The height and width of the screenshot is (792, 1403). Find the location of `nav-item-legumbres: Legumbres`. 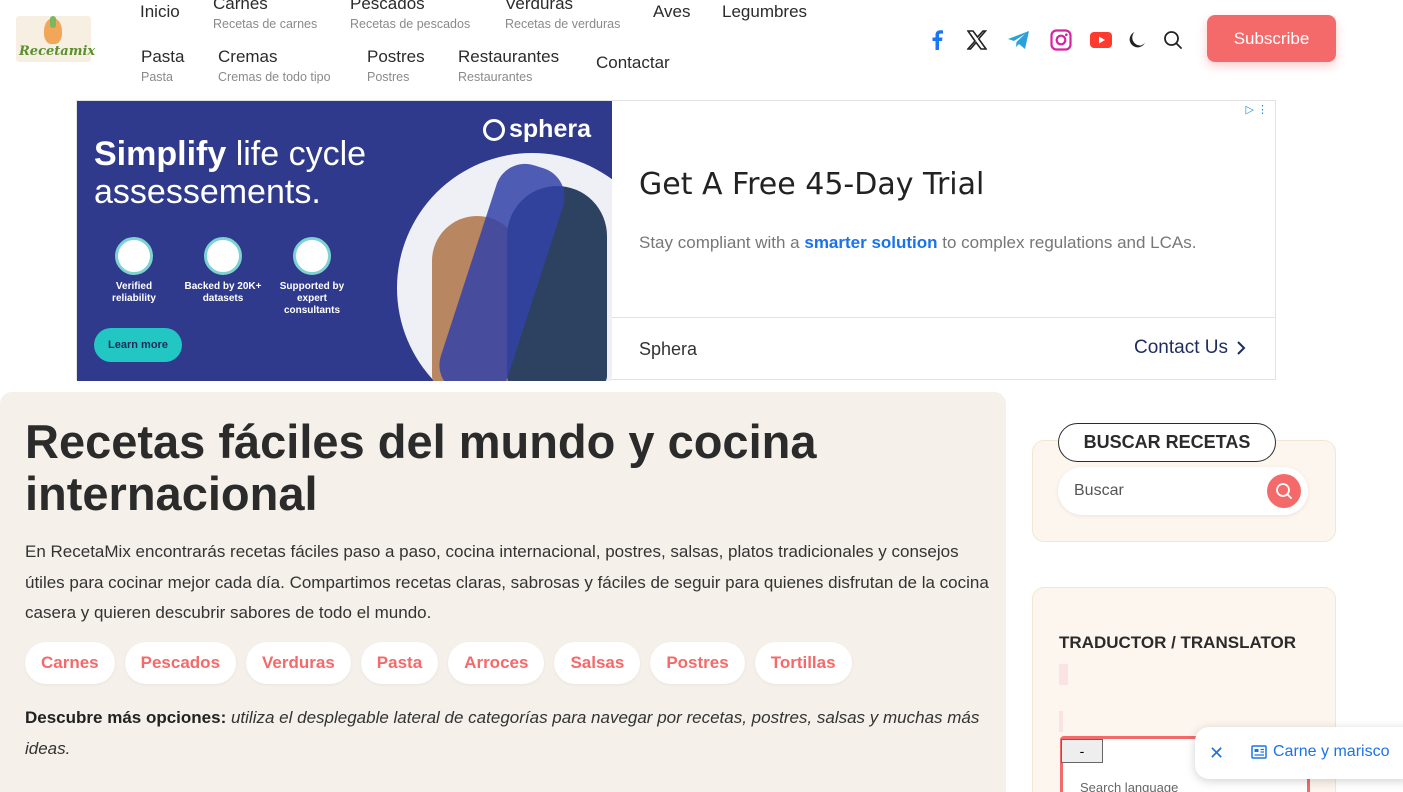

nav-item-legumbres: Legumbres is located at coordinates (764, 12).